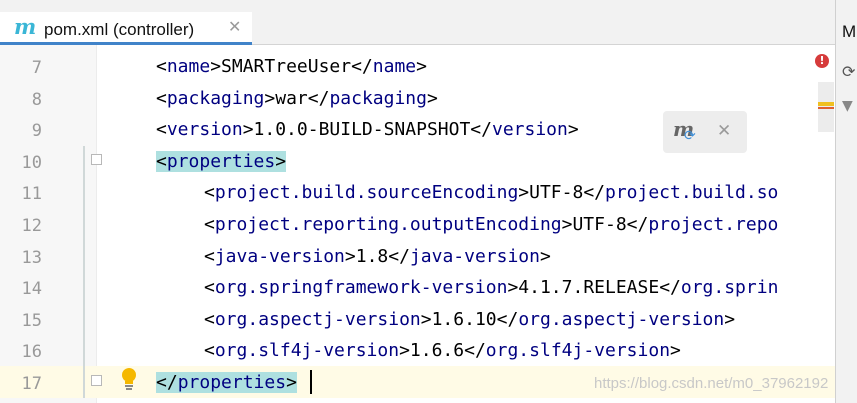  I want to click on code-line: <java-version>1.8</java-version>, so click(377, 257).